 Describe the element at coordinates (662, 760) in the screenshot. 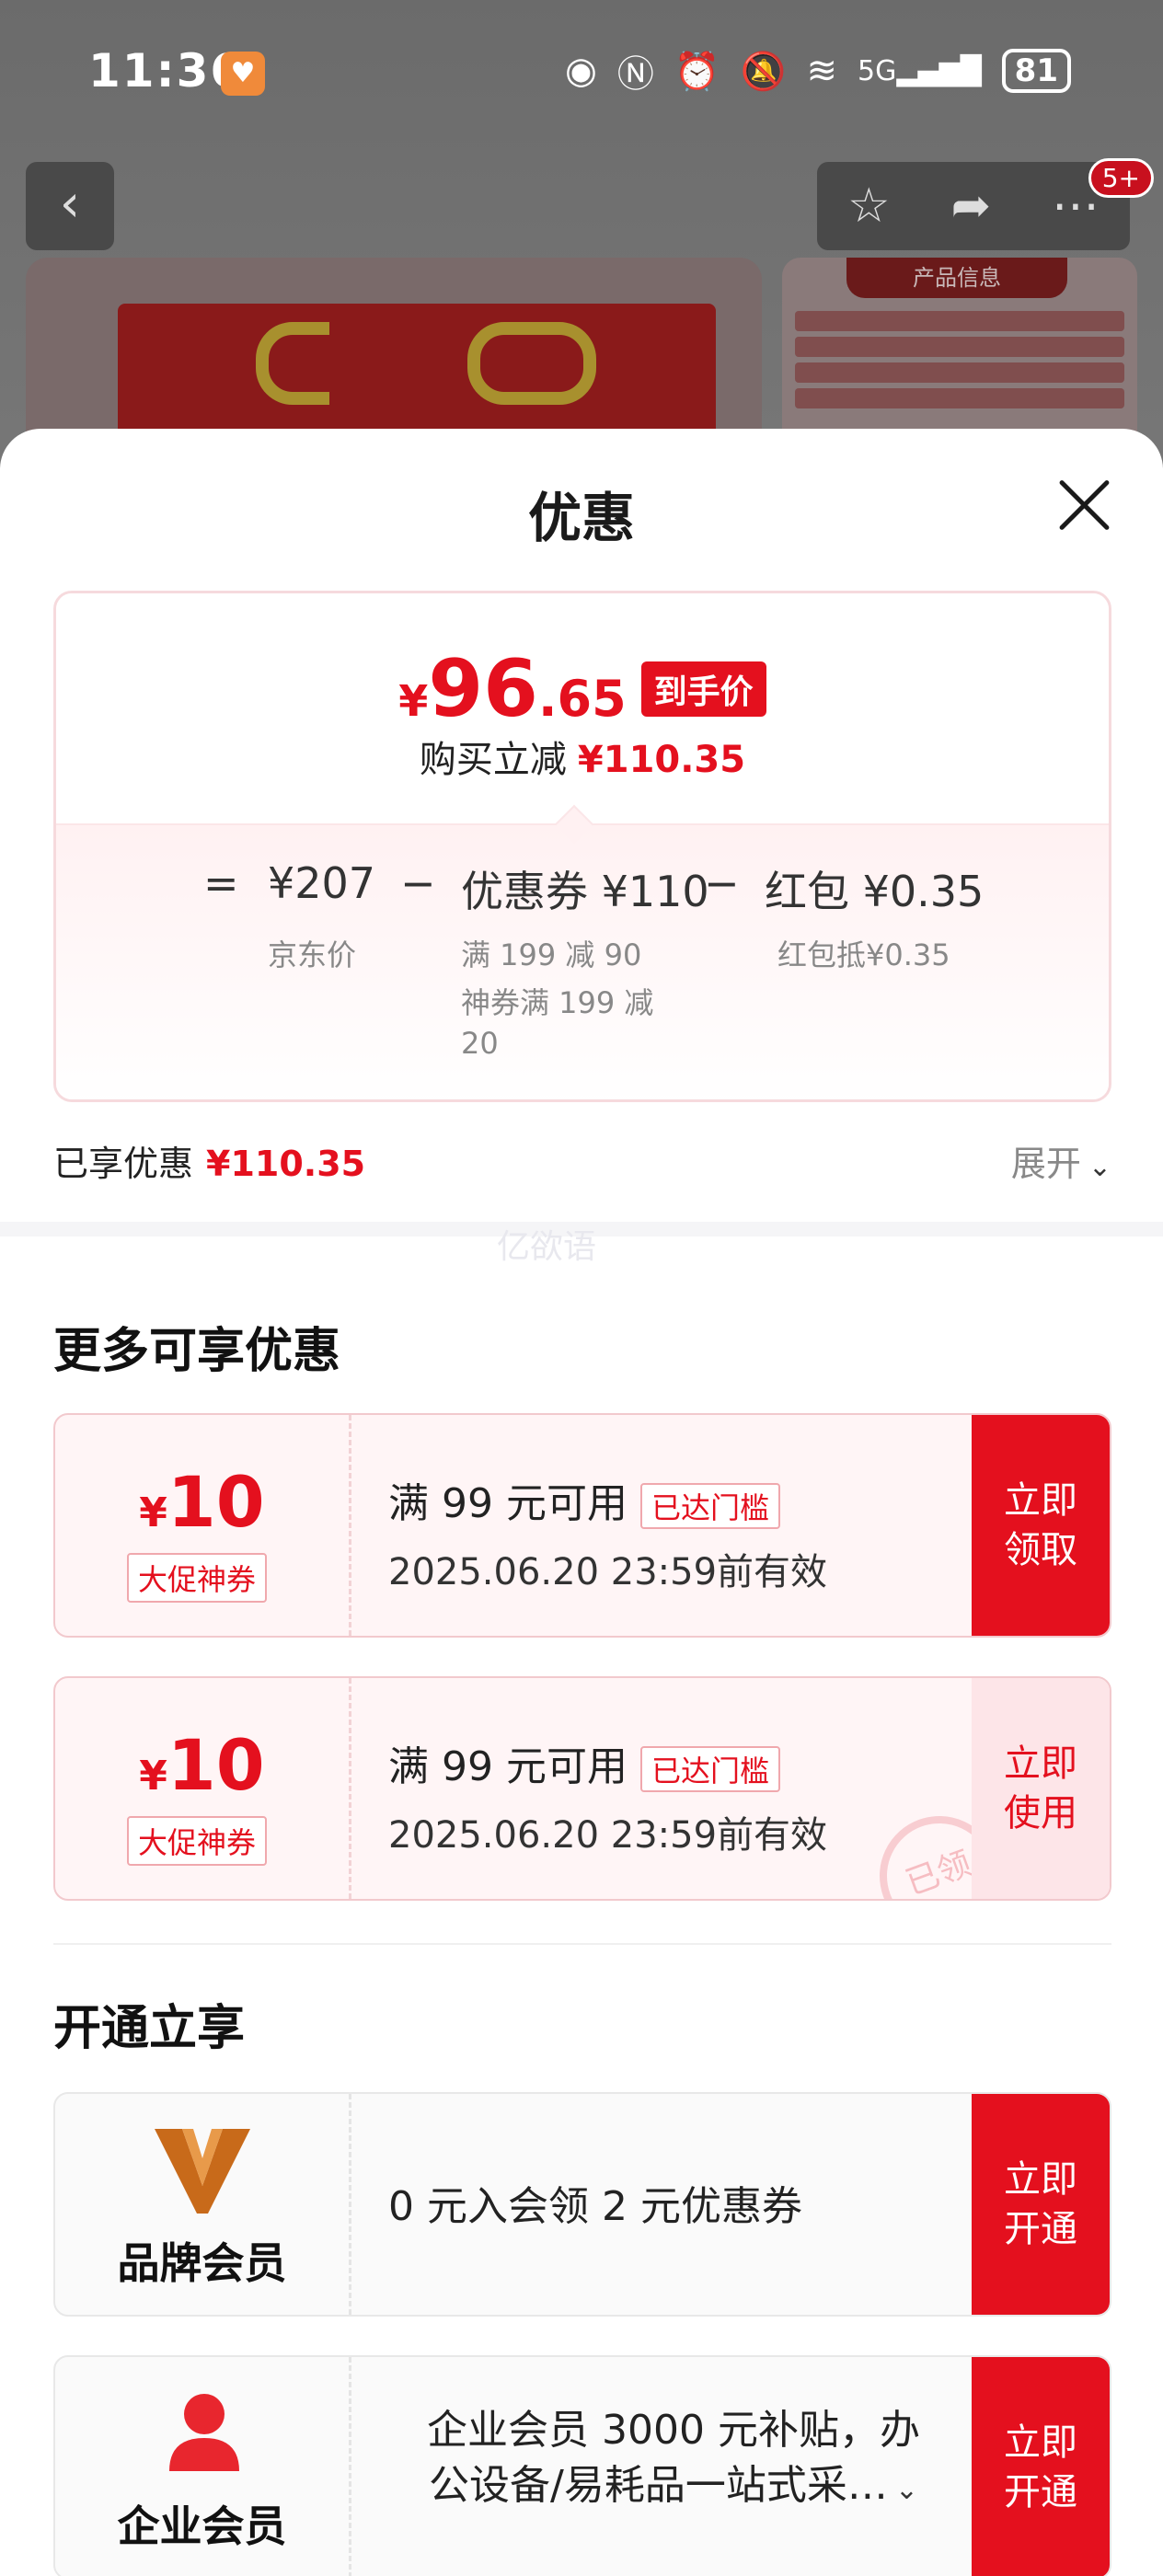

I see `reduce-amount: ¥110.35` at that location.